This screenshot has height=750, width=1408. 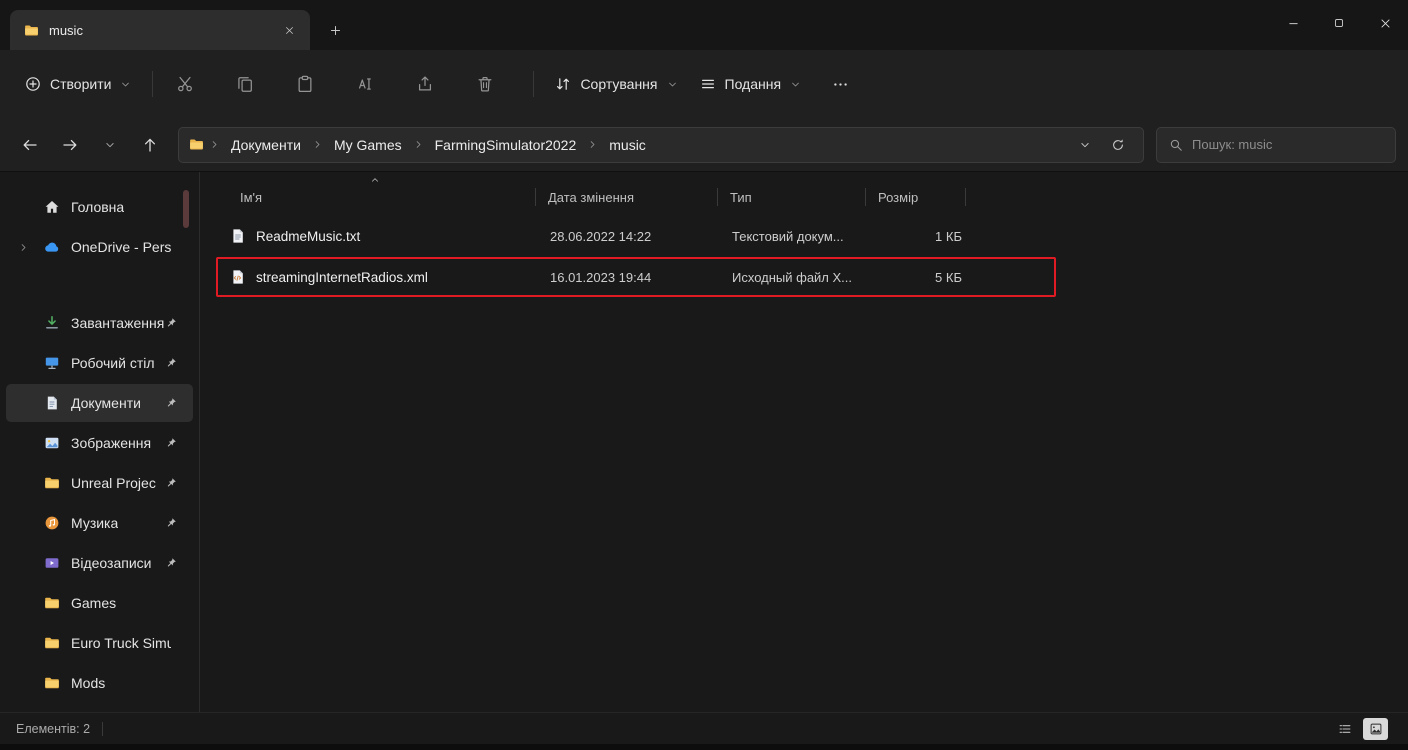 What do you see at coordinates (150, 145) in the screenshot?
I see `up-button` at bounding box center [150, 145].